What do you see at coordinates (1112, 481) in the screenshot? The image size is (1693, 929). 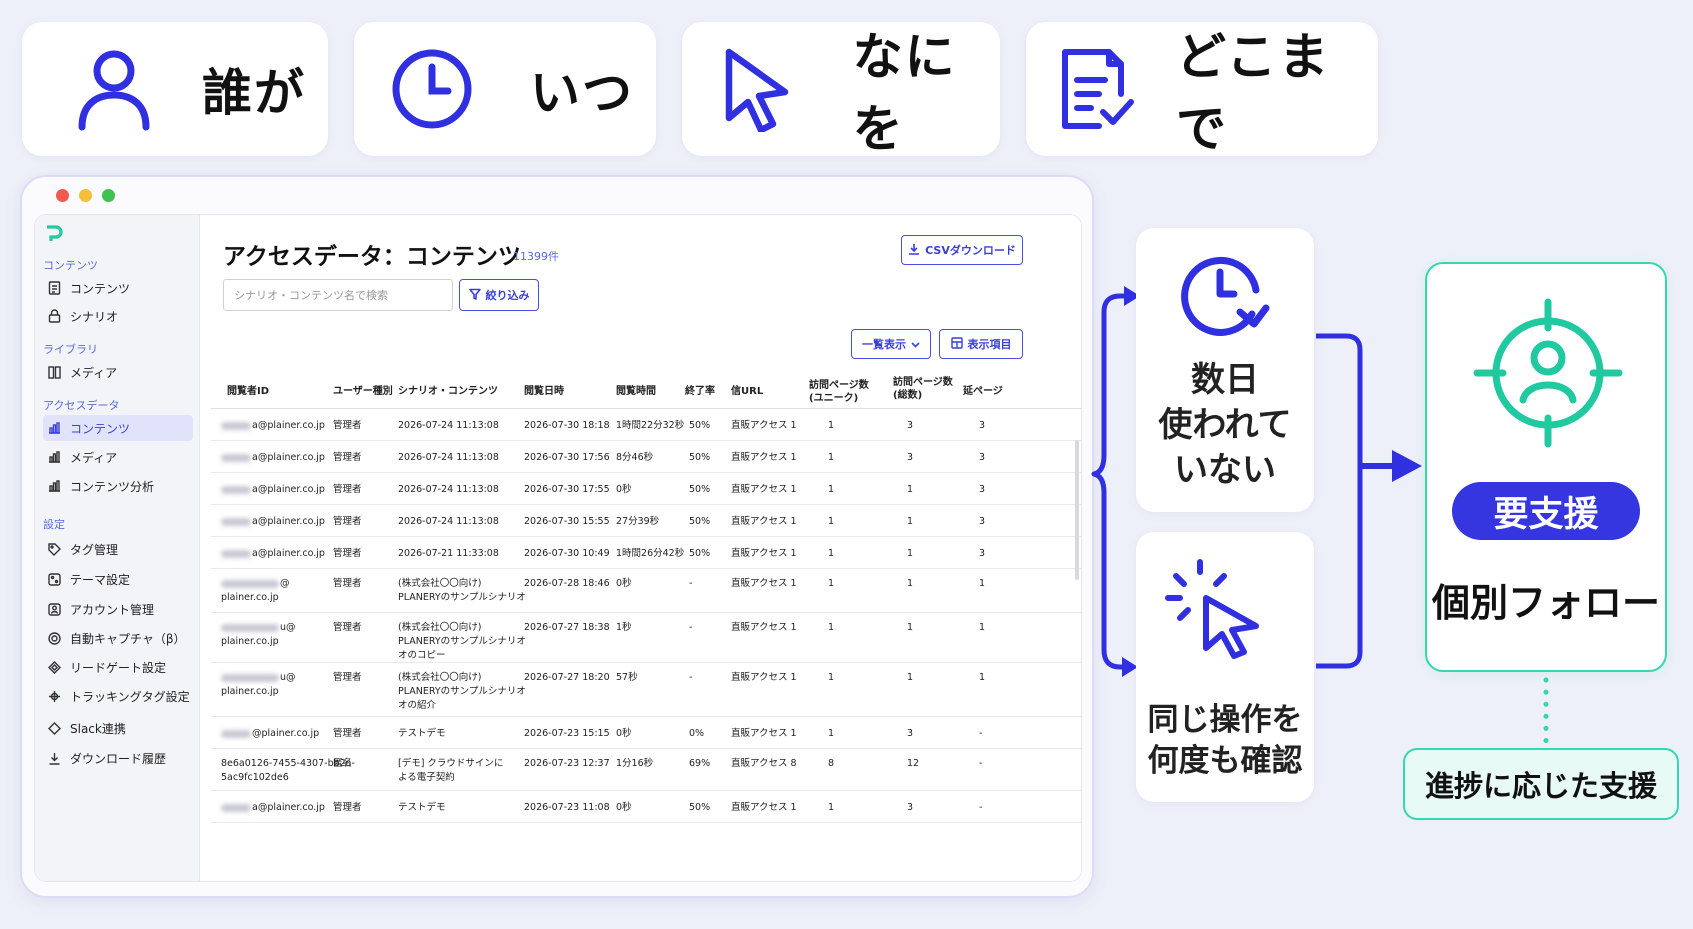 I see `brace-connector` at bounding box center [1112, 481].